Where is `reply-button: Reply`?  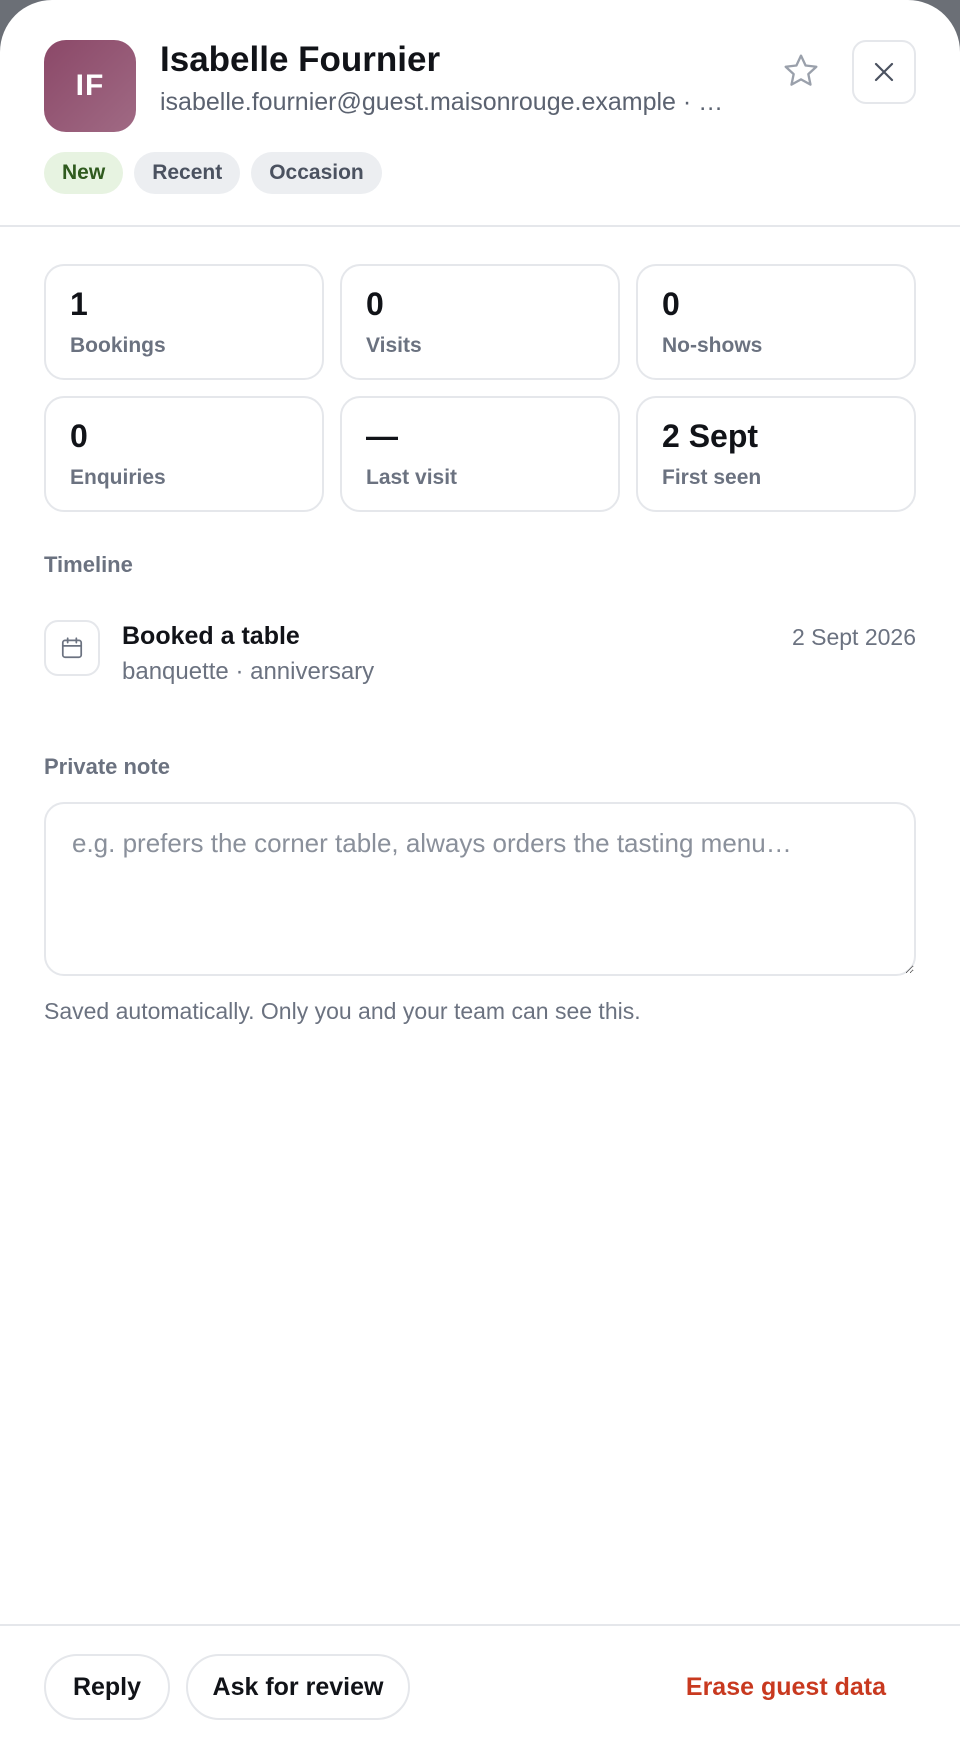
reply-button: Reply is located at coordinates (107, 1687).